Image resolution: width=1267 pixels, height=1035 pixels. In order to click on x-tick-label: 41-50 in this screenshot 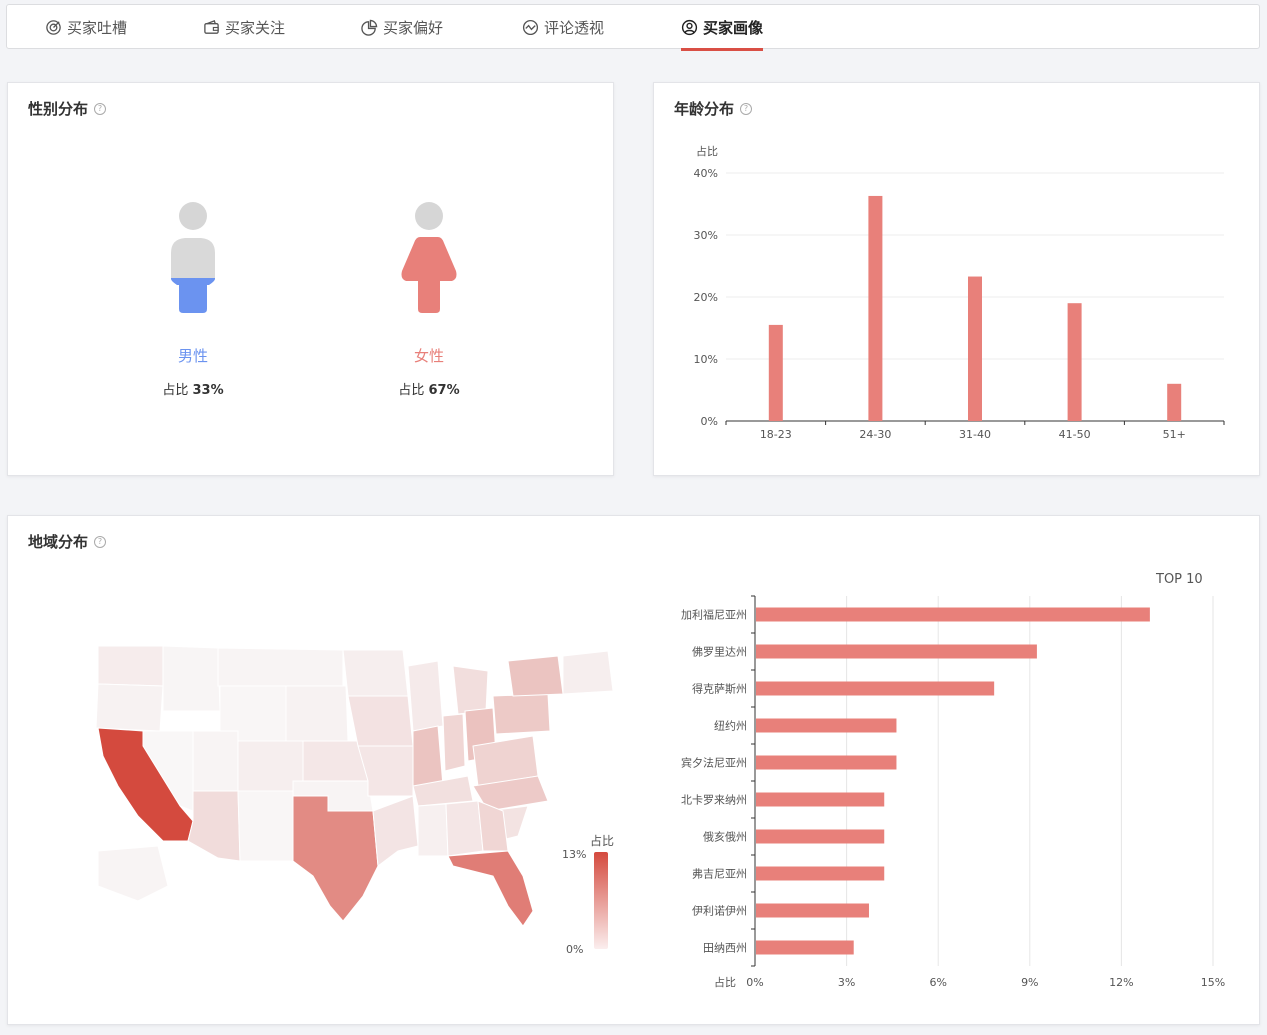, I will do `click(1075, 434)`.